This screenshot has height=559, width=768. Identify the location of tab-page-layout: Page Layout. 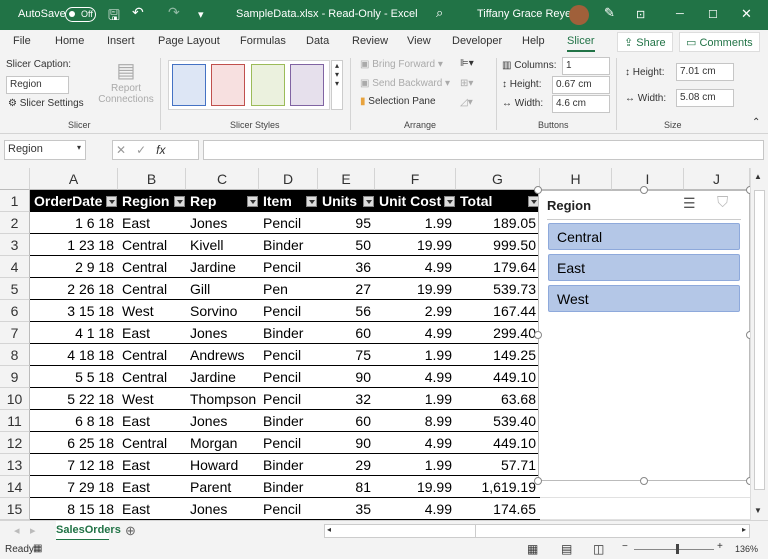
(189, 41).